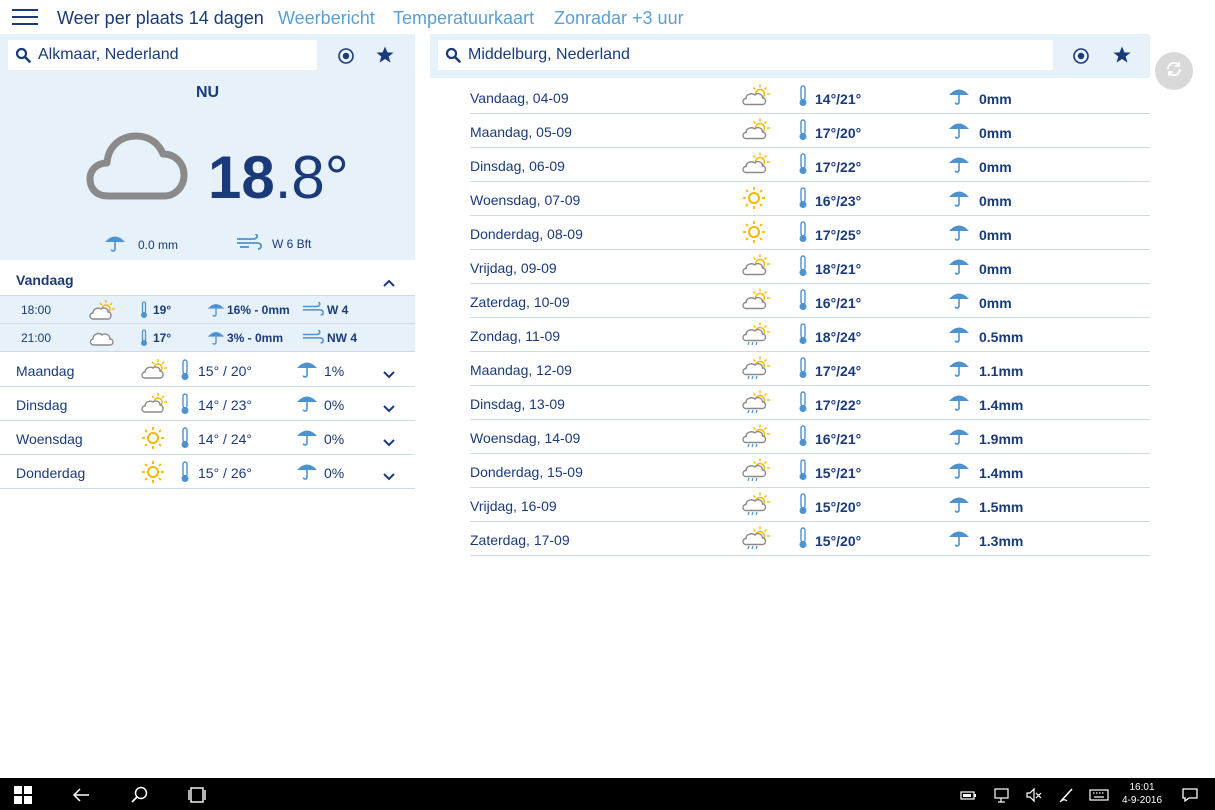 The width and height of the screenshot is (1215, 810). I want to click on forecast-row: Zaterdag, 10-09 16°/21° 0mm, so click(810, 301).